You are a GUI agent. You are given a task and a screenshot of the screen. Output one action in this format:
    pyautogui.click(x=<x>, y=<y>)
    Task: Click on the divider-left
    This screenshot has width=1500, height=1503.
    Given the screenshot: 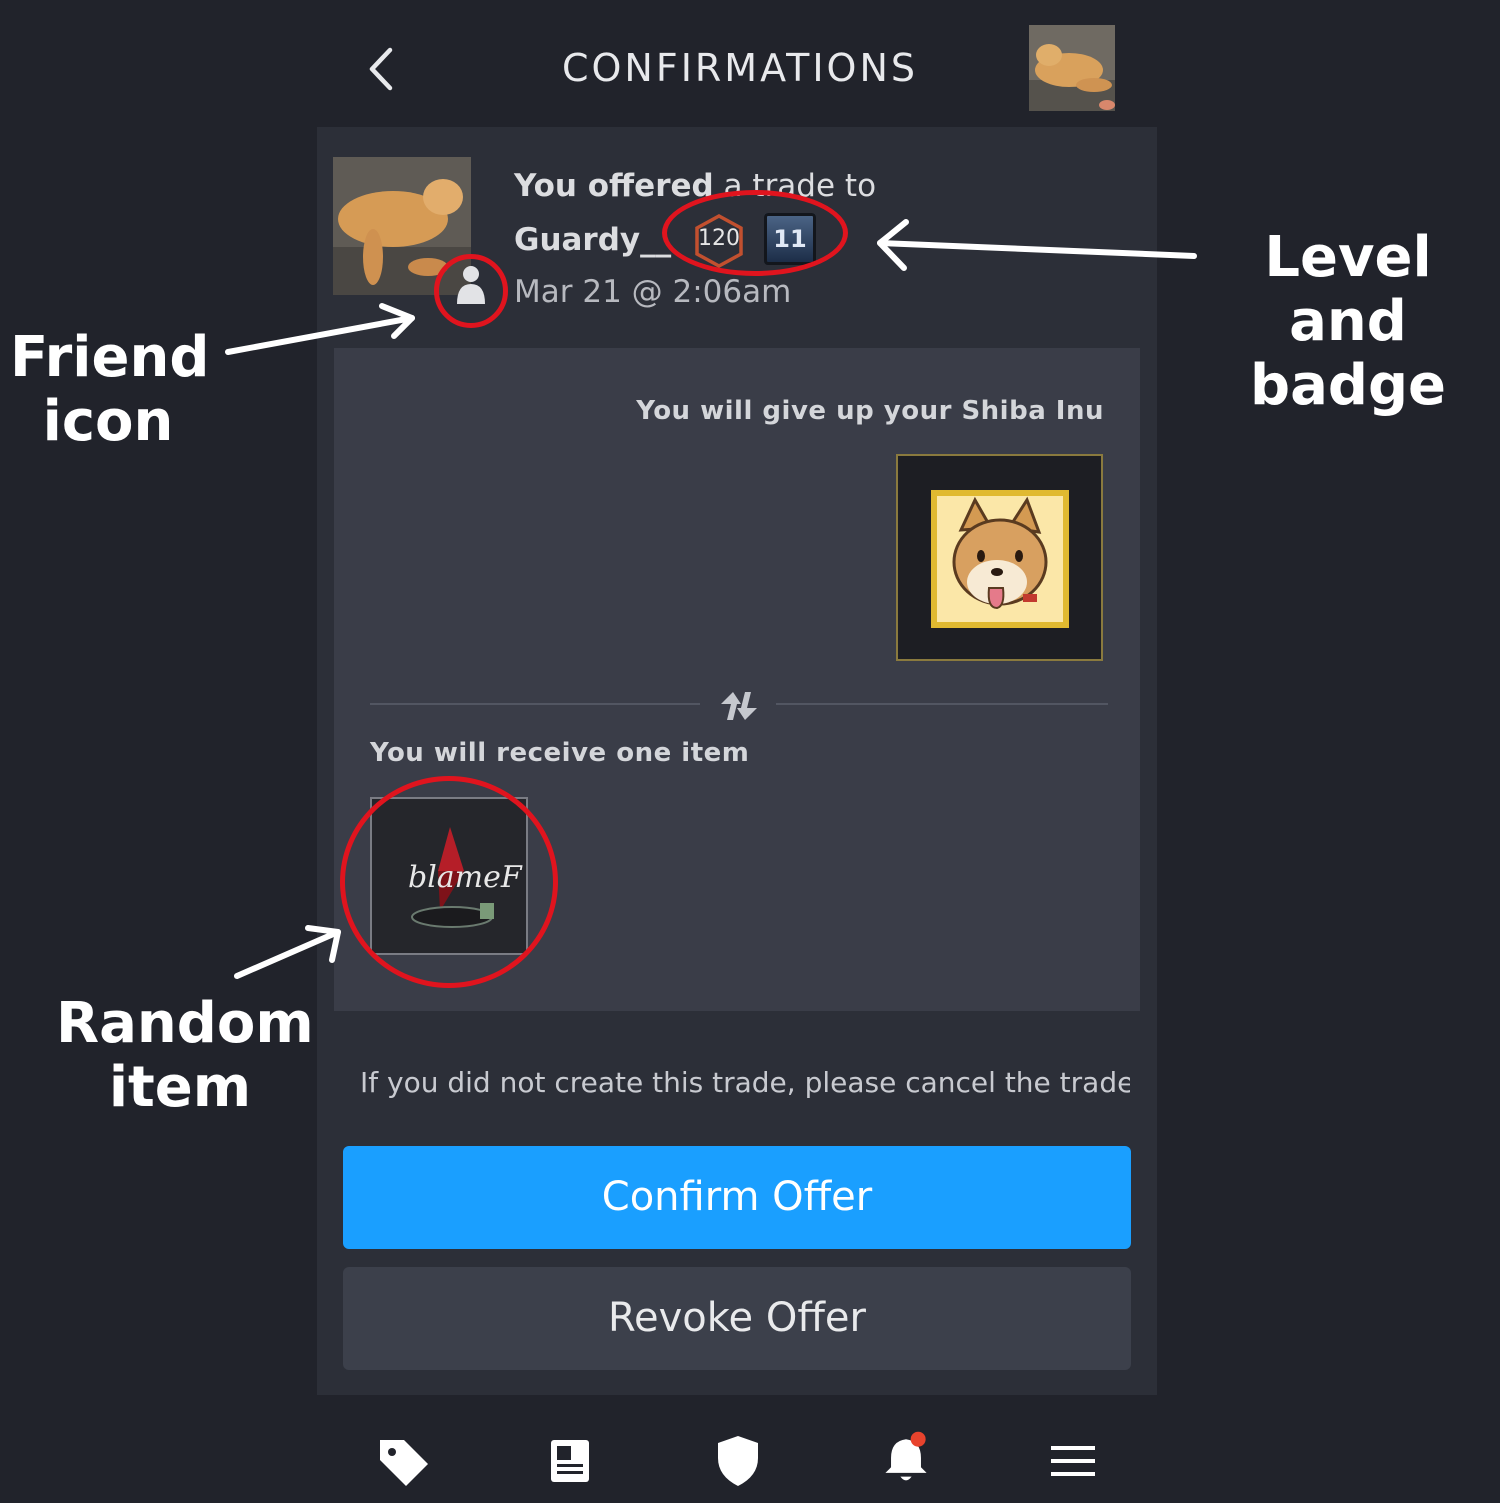 What is the action you would take?
    pyautogui.click(x=535, y=704)
    